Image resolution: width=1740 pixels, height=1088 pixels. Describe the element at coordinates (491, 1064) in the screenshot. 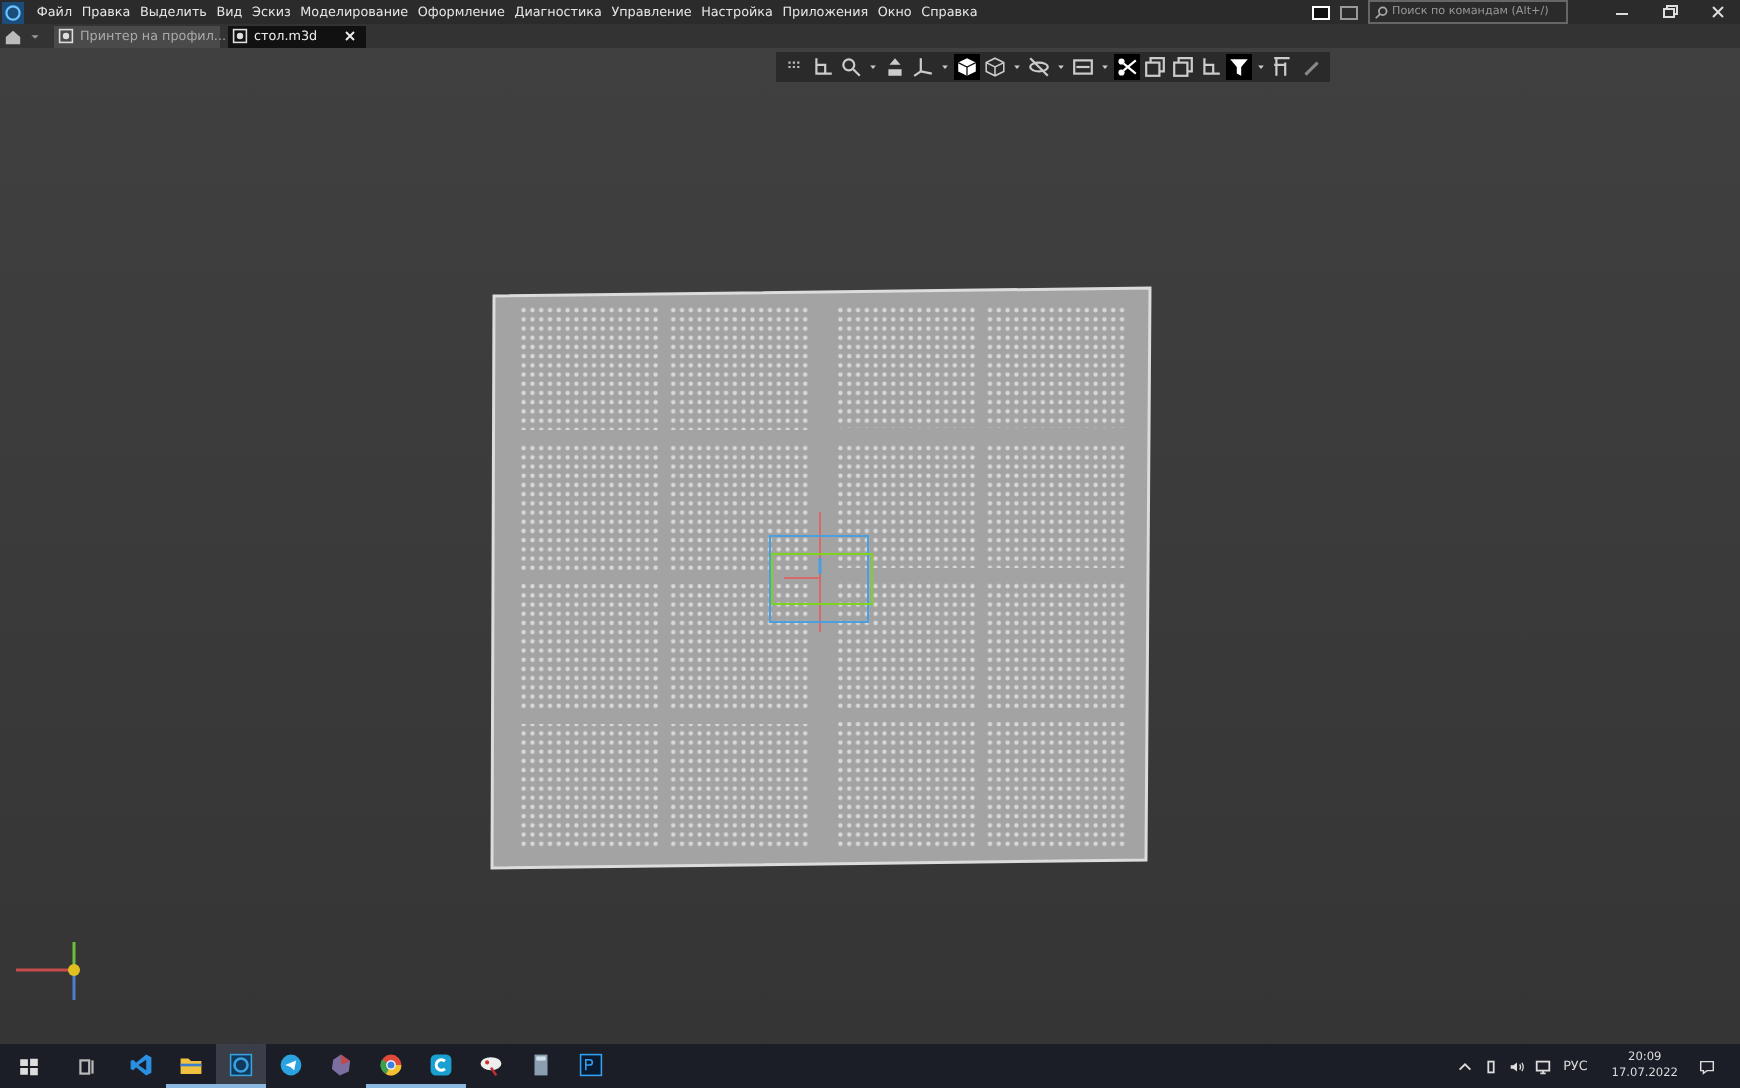

I see `palette-icon` at that location.